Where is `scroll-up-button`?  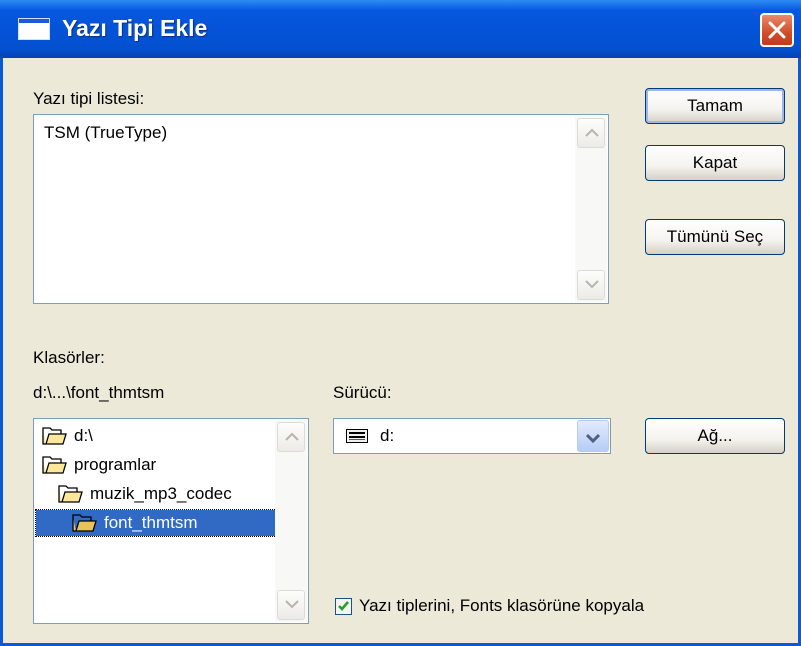 scroll-up-button is located at coordinates (591, 133).